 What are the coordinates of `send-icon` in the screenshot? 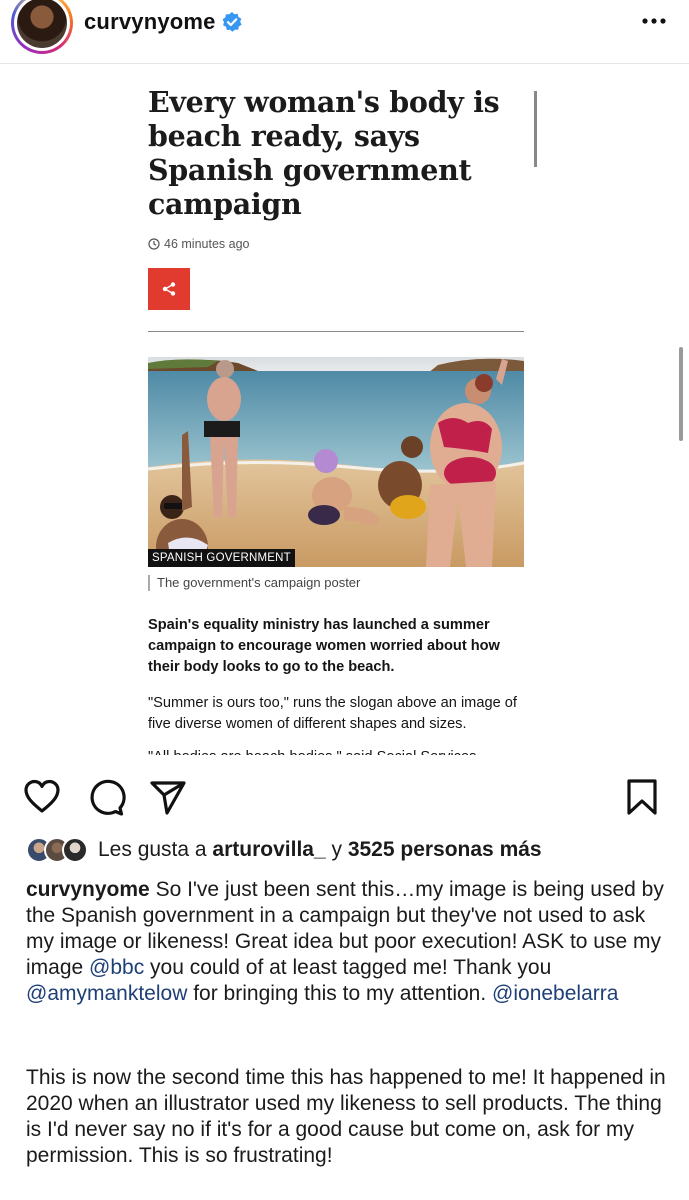 It's located at (168, 798).